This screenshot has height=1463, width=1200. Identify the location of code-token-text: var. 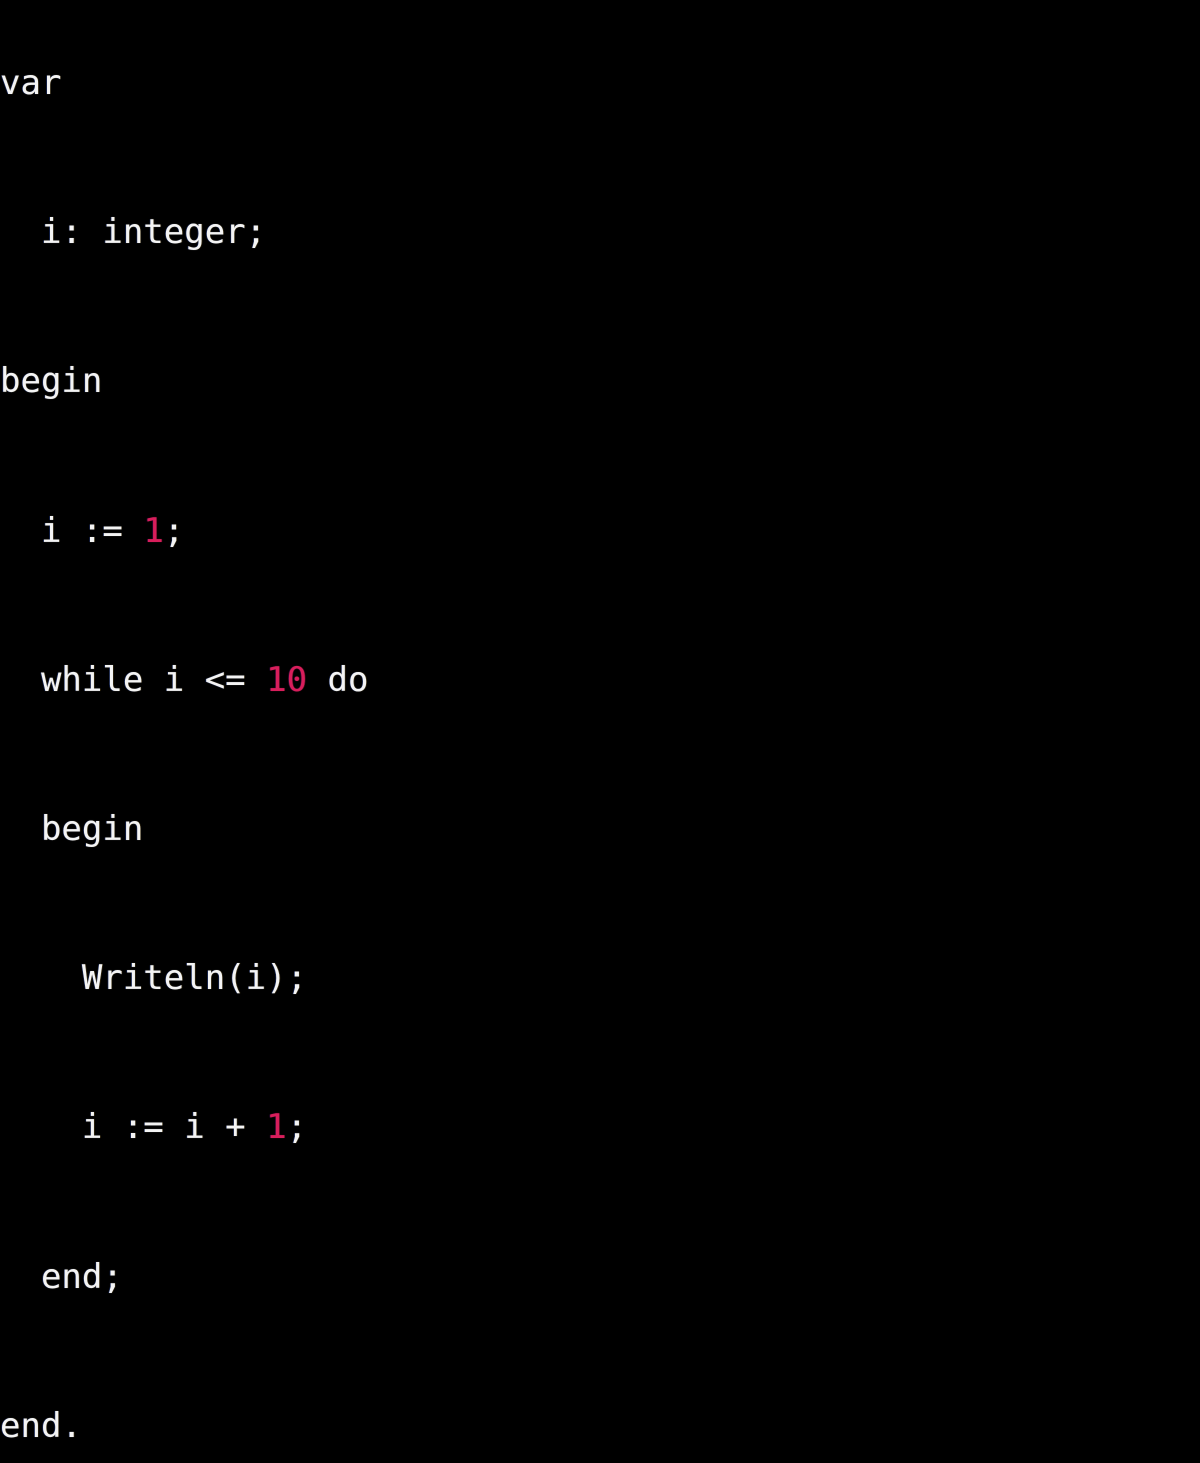
(31, 83).